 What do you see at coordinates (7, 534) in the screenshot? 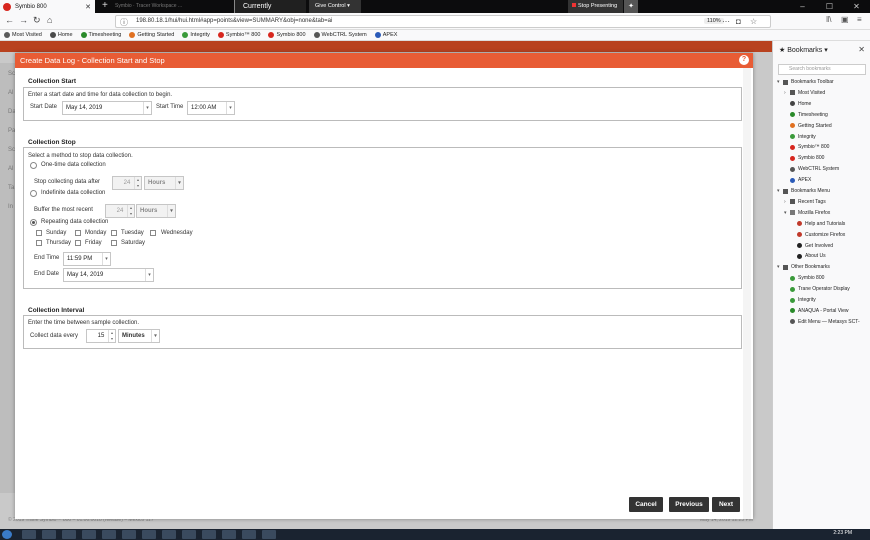
I see `start-button-icon` at bounding box center [7, 534].